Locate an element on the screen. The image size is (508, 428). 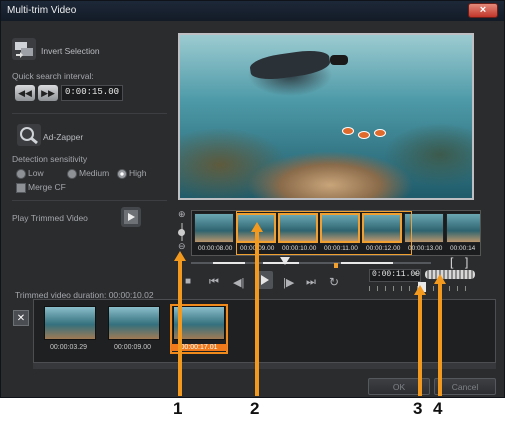
sensitivity-medium-radio is located at coordinates (72, 174).